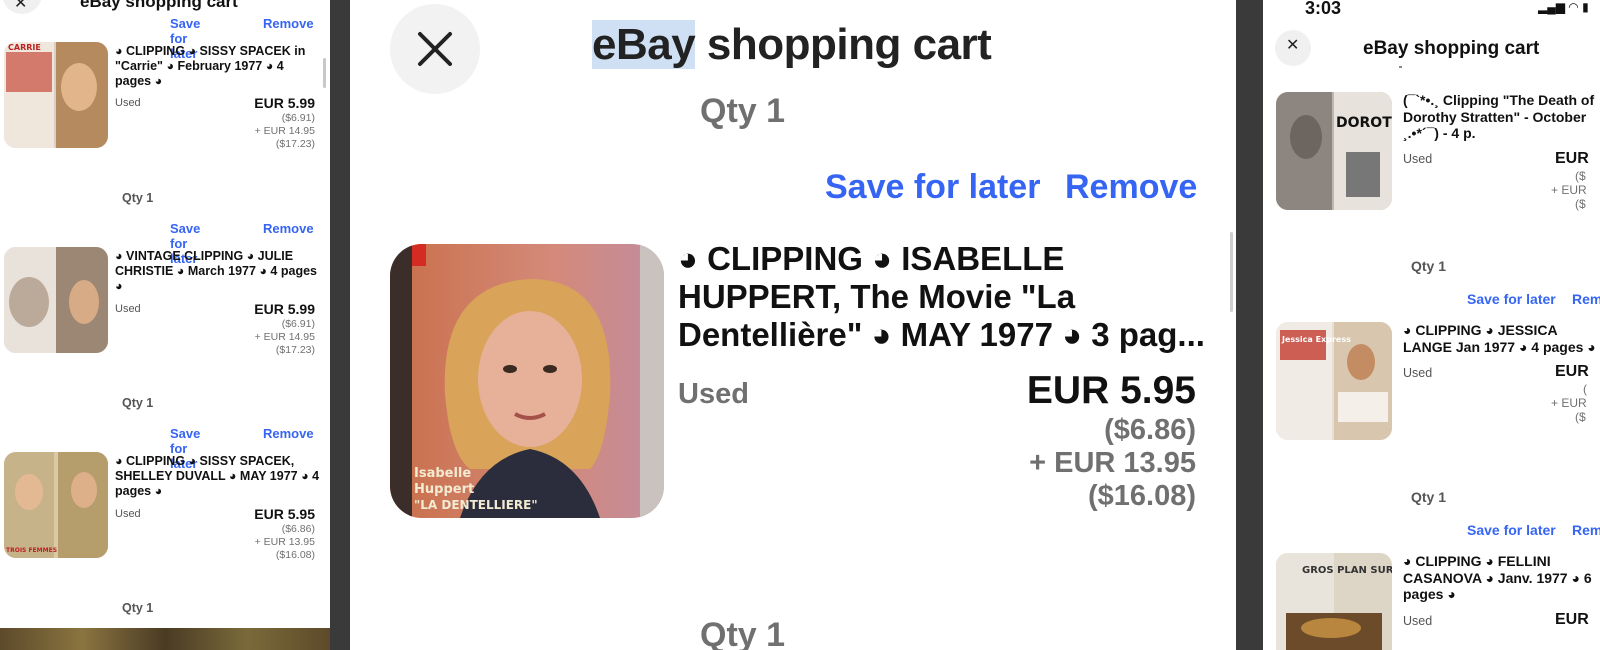 The height and width of the screenshot is (650, 1600). What do you see at coordinates (644, 44) in the screenshot?
I see `title-highlighted-word: eBay` at bounding box center [644, 44].